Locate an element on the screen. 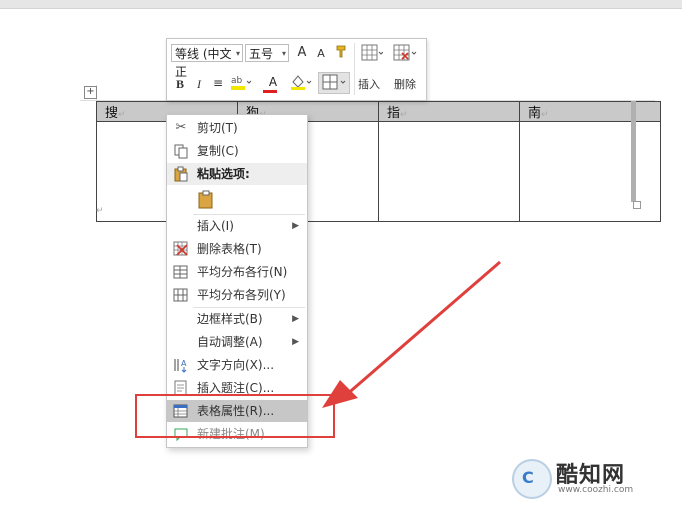 Image resolution: width=682 pixels, height=530 pixels. watermark-logo-icon: C is located at coordinates (532, 479).